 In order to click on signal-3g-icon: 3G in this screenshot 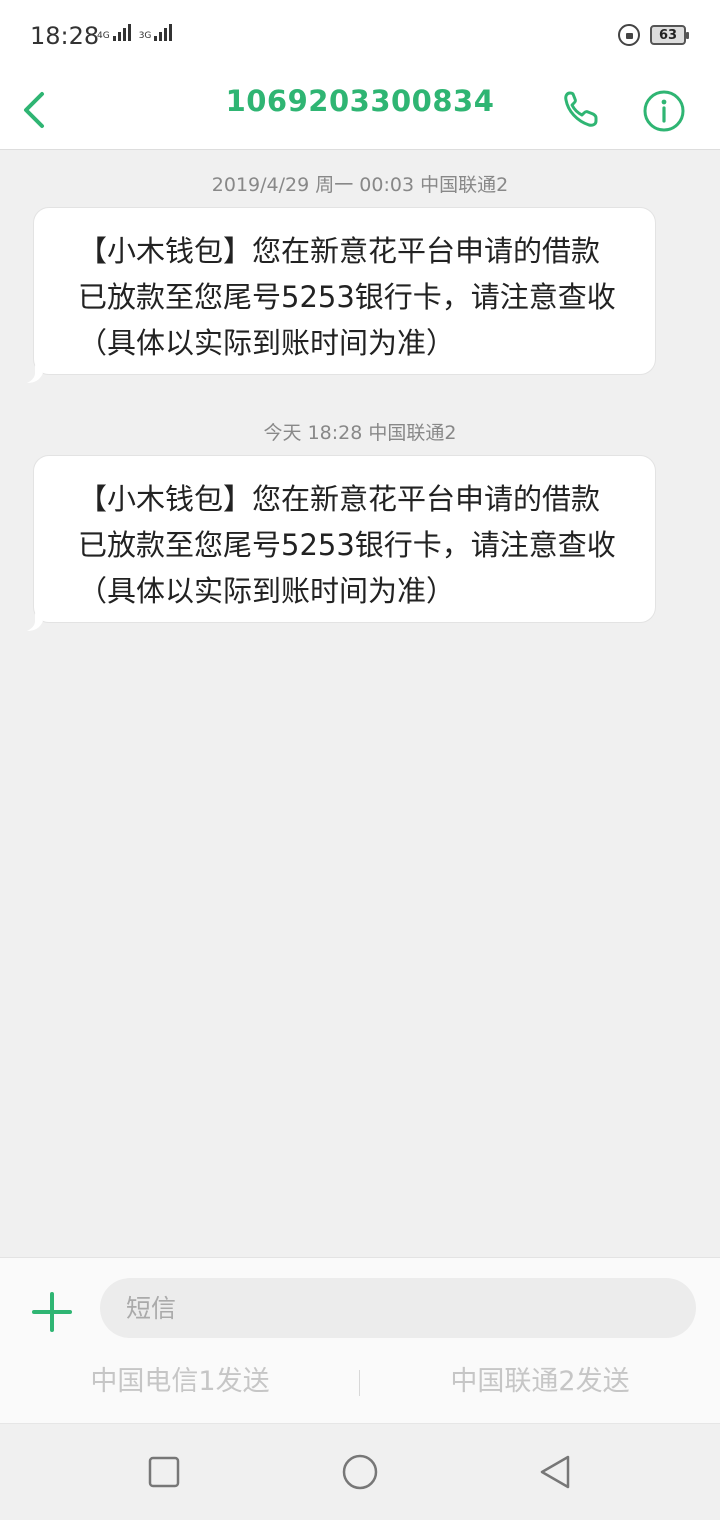, I will do `click(156, 32)`.